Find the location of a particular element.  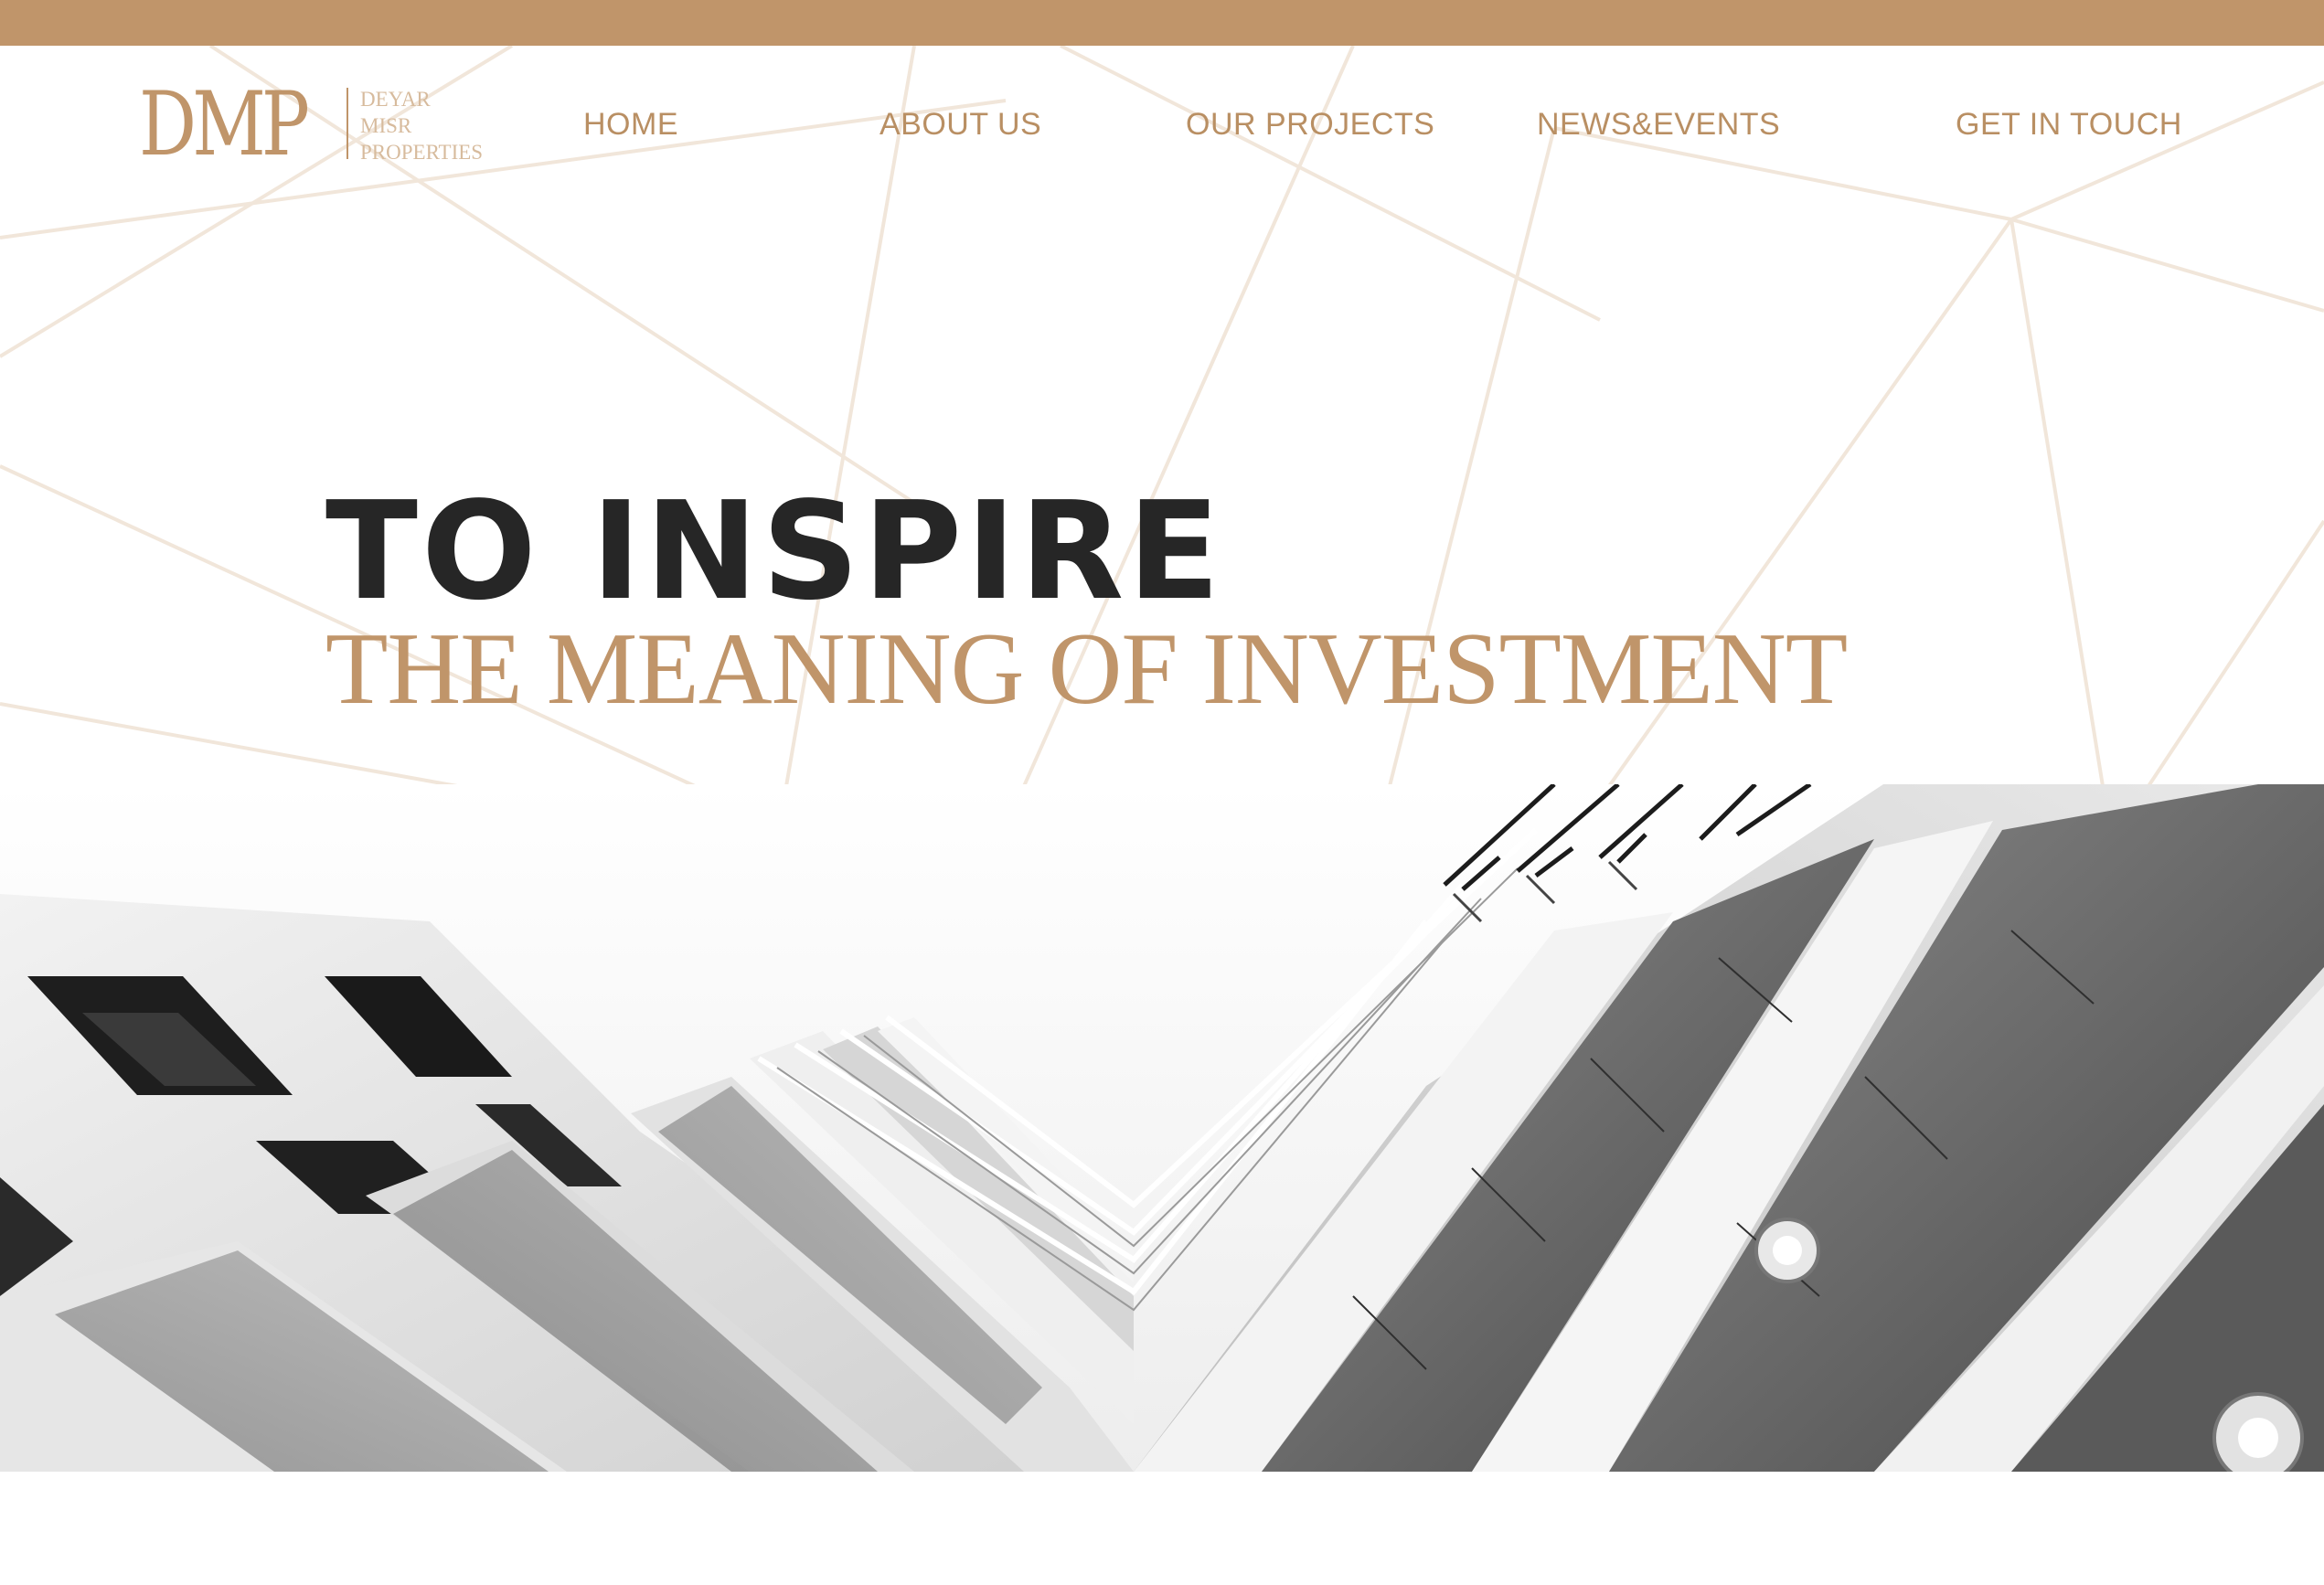

hero-title: TO INSPIRE is located at coordinates (774, 551).